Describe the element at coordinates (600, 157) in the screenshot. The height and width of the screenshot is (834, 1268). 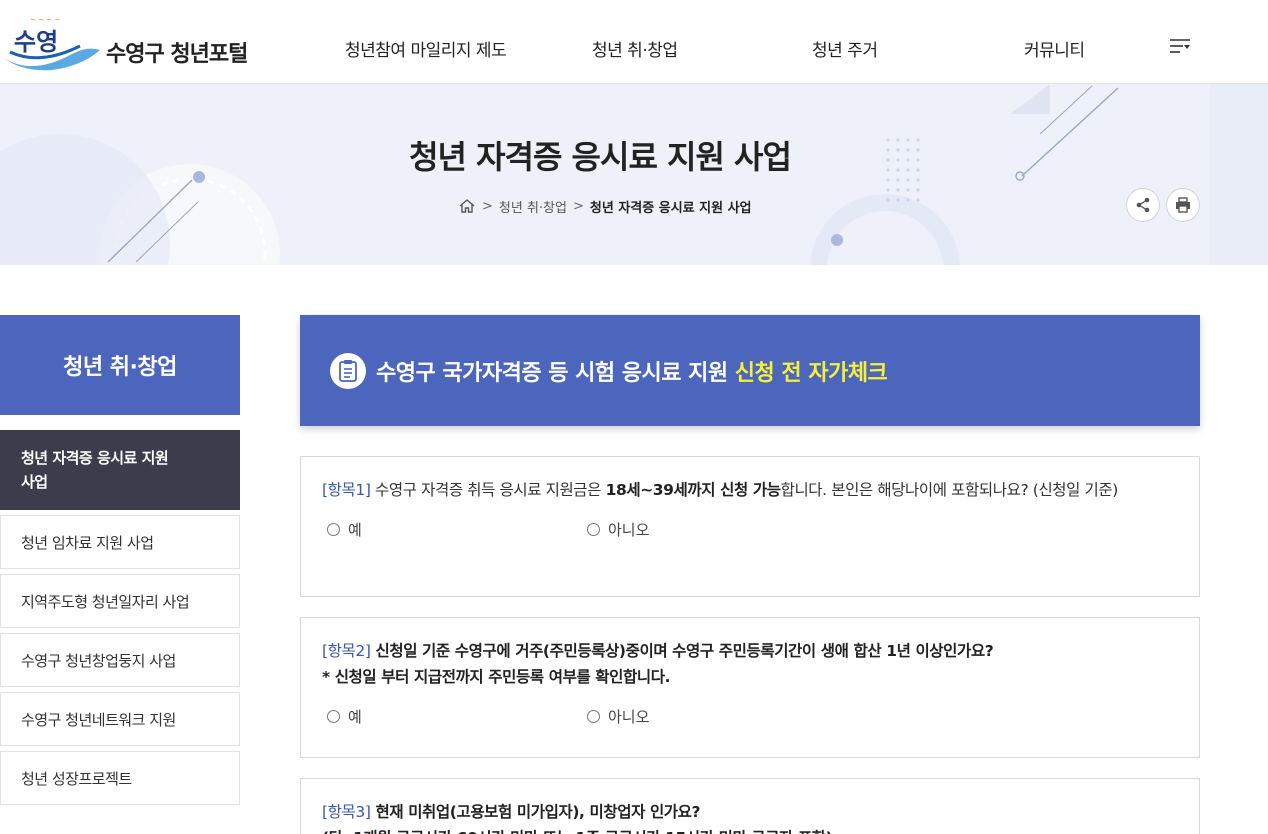
I see `page-title: 청년 자격증 응시료 지원 사업` at that location.